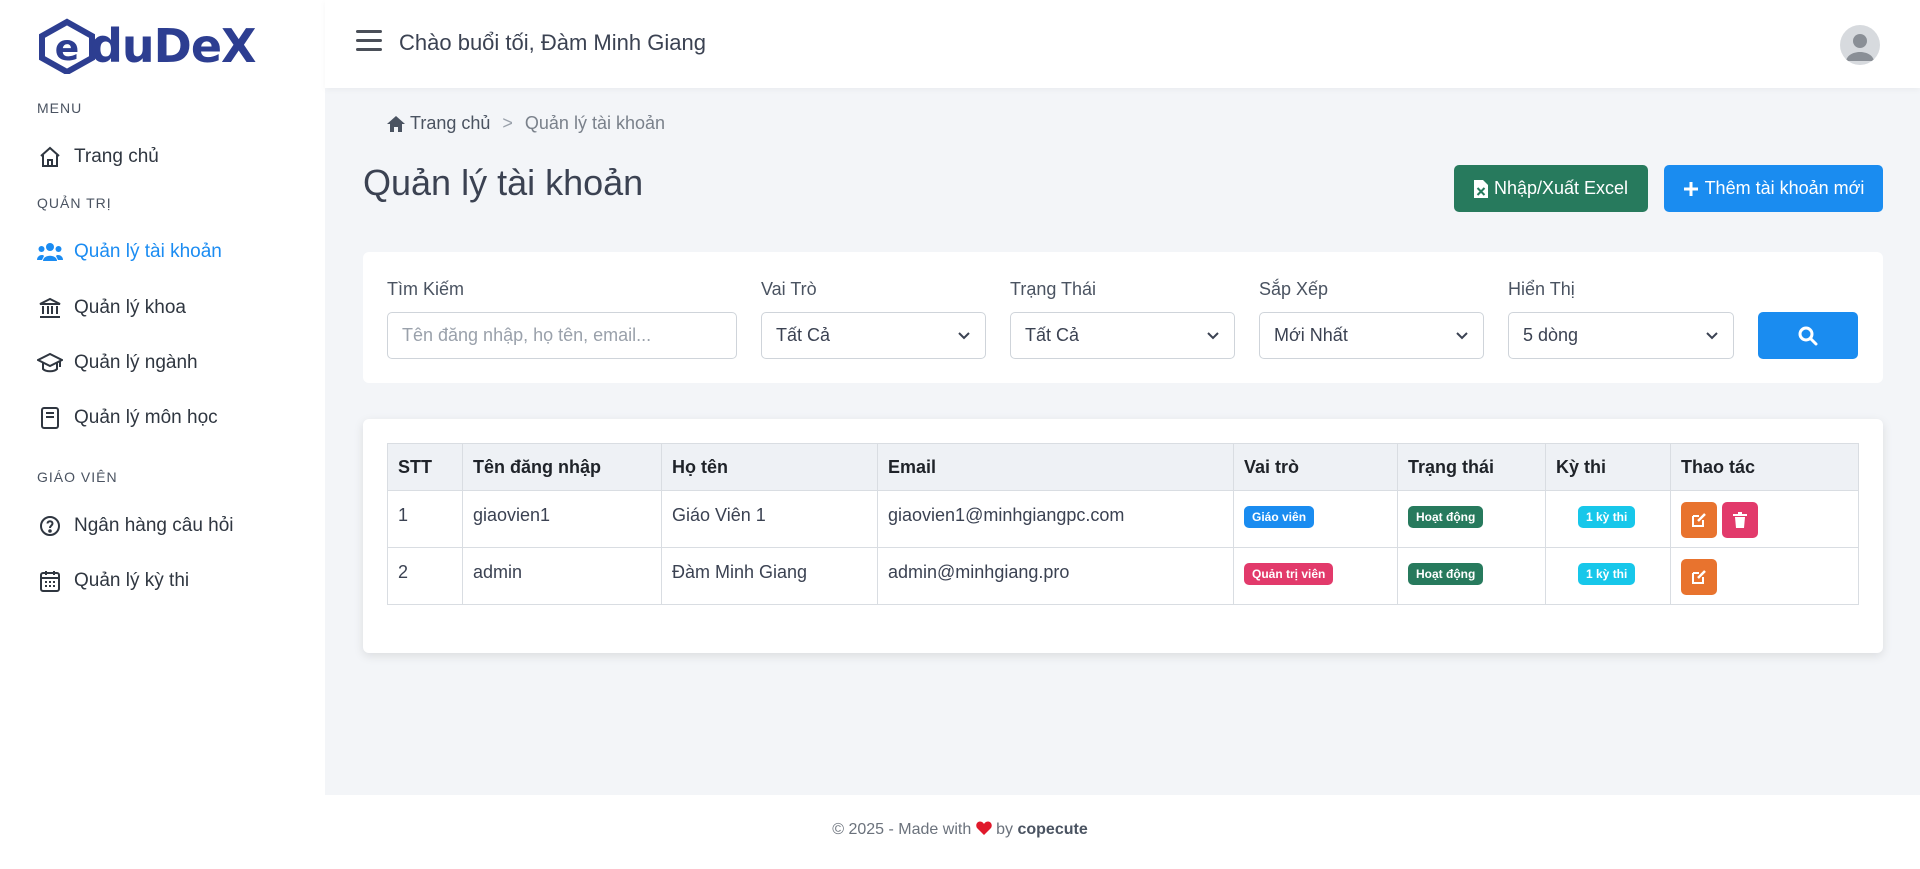 The image size is (1920, 869). What do you see at coordinates (1052, 829) in the screenshot?
I see `footer-author: copecute` at bounding box center [1052, 829].